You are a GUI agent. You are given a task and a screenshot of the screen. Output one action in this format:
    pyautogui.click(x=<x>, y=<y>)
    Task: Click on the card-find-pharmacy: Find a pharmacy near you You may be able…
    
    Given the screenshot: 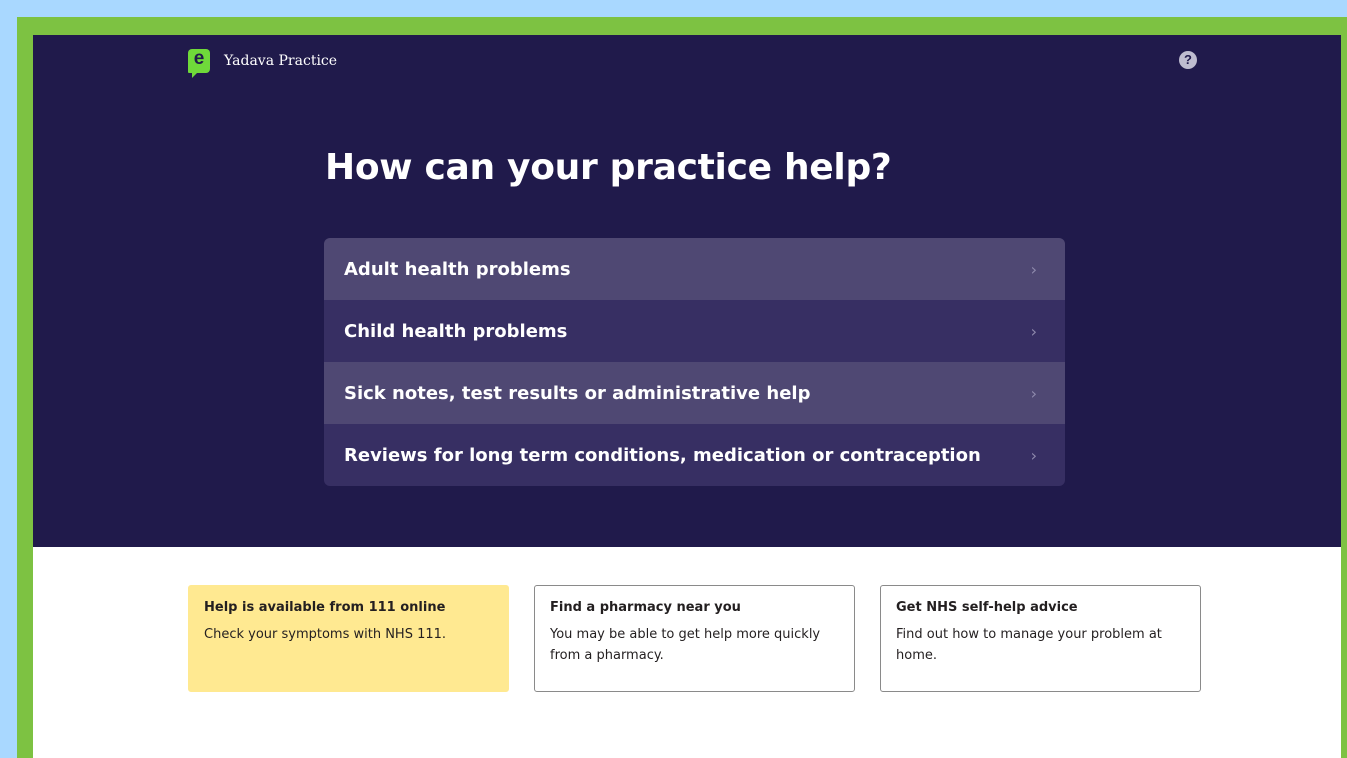 What is the action you would take?
    pyautogui.click(x=694, y=638)
    